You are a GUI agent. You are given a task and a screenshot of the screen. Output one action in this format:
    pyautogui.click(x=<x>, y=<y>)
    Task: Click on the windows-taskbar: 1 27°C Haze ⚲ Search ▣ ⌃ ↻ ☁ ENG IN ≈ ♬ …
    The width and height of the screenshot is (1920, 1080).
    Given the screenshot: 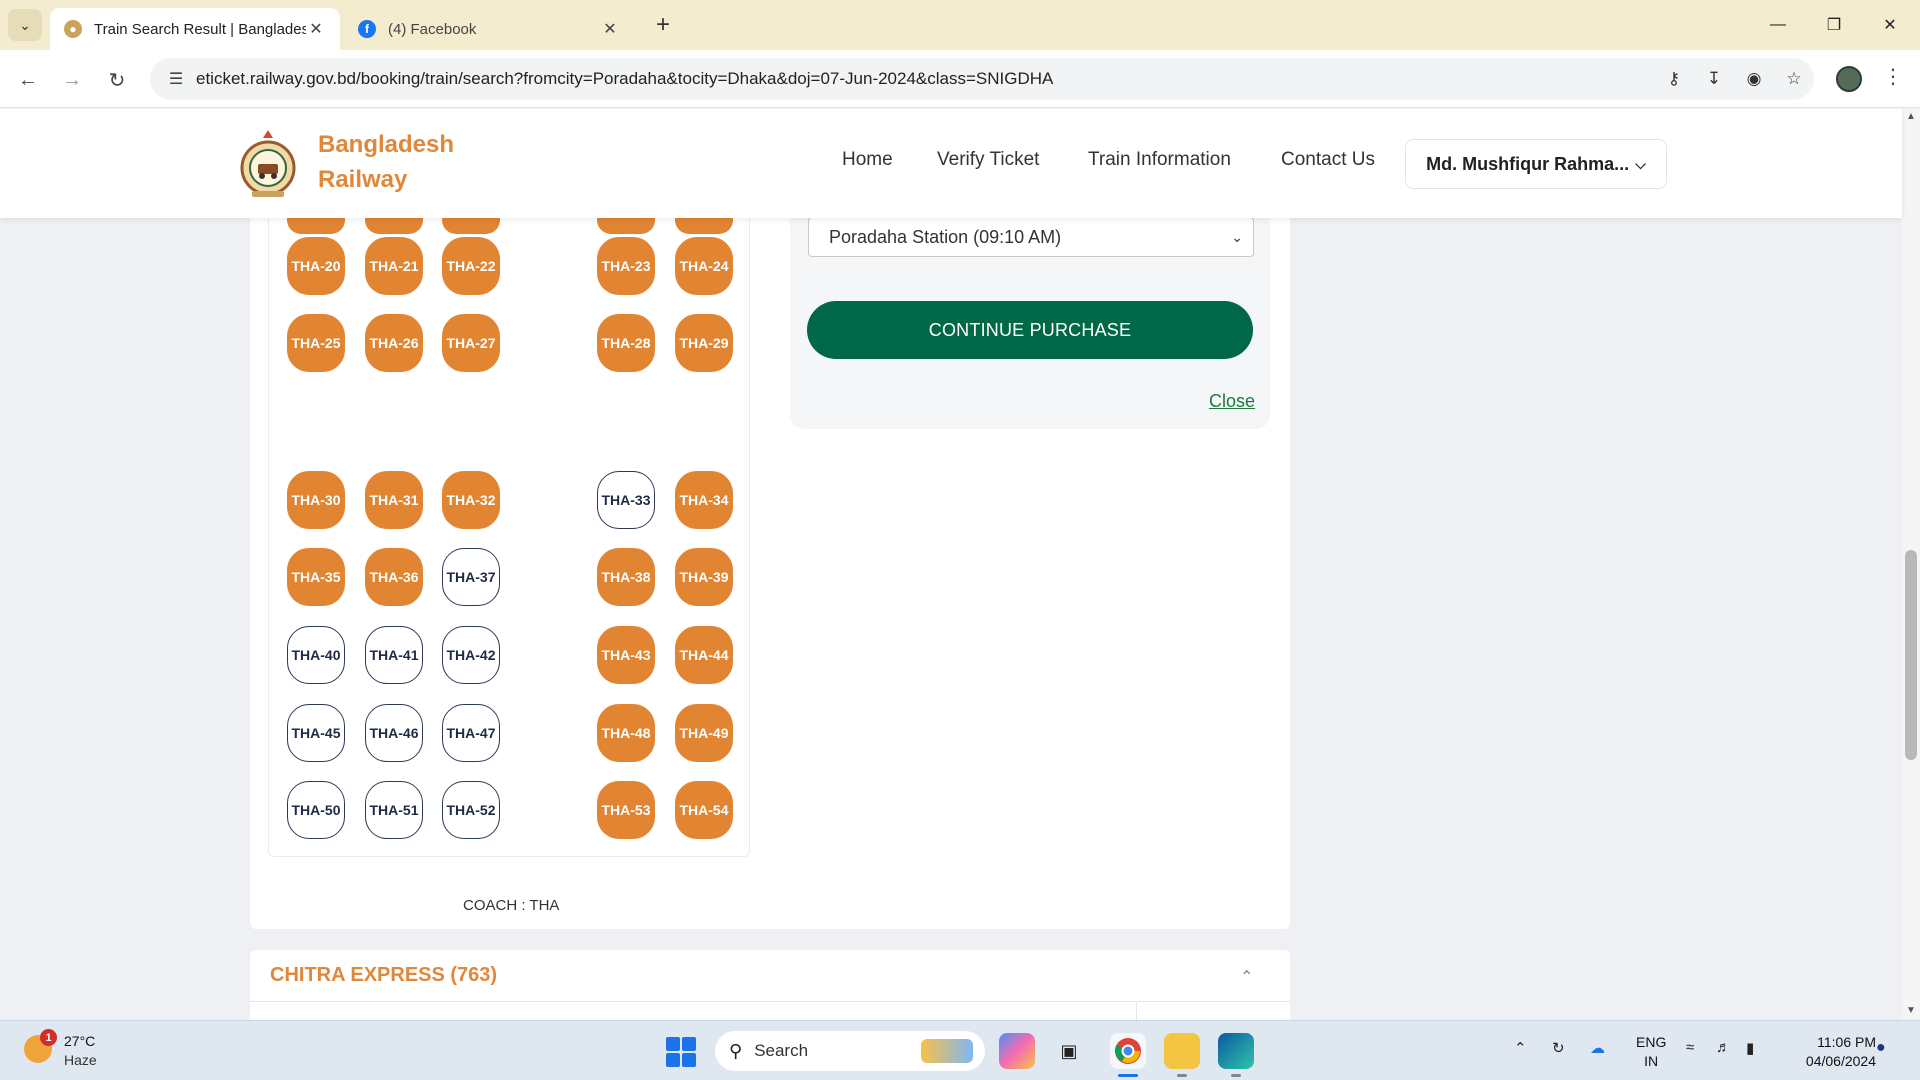 What is the action you would take?
    pyautogui.click(x=960, y=1050)
    